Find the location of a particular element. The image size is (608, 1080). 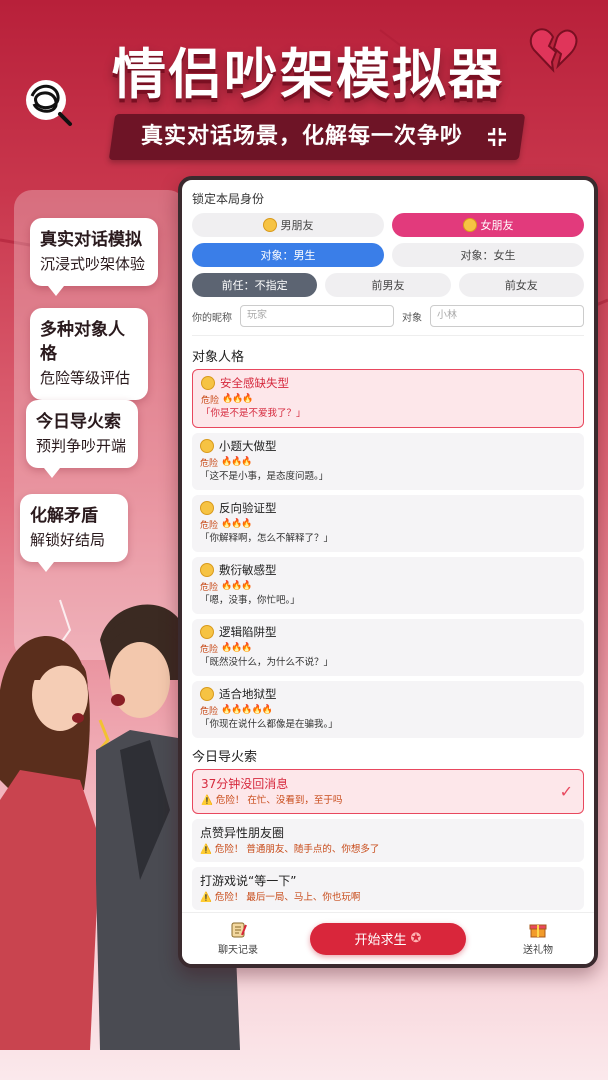

personality-card: 逻辑陷阱型危险 🔥🔥🔥 「既然没什么，为什么不说？」 is located at coordinates (388, 647).